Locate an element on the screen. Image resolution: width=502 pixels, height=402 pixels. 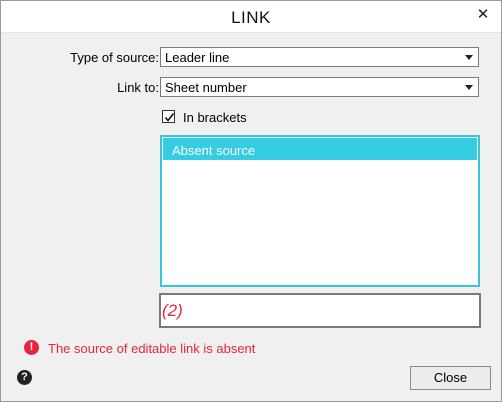
title-bar: LINK ✕ is located at coordinates (251, 17).